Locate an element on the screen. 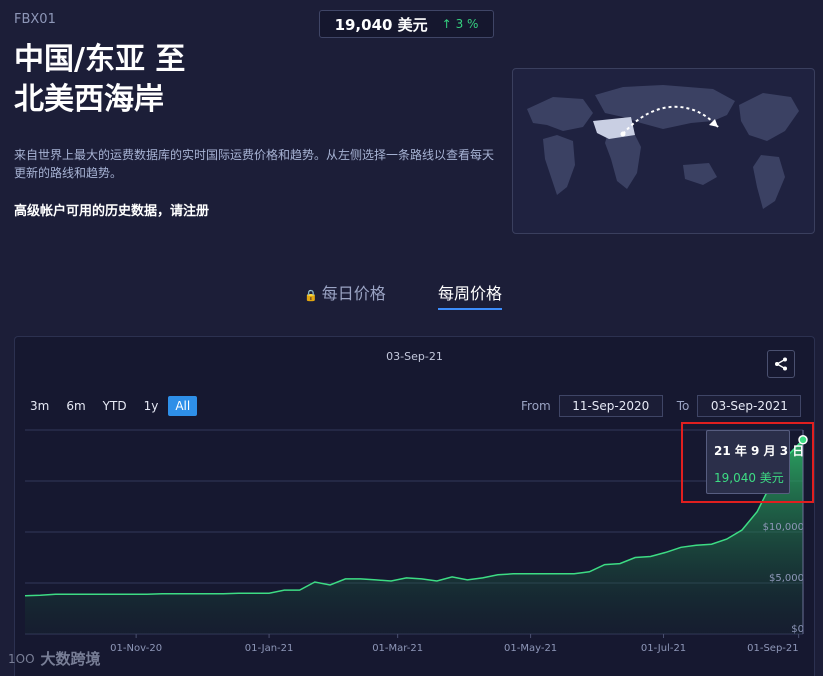 This screenshot has height=676, width=823. route-code: FBX01 is located at coordinates (35, 19).